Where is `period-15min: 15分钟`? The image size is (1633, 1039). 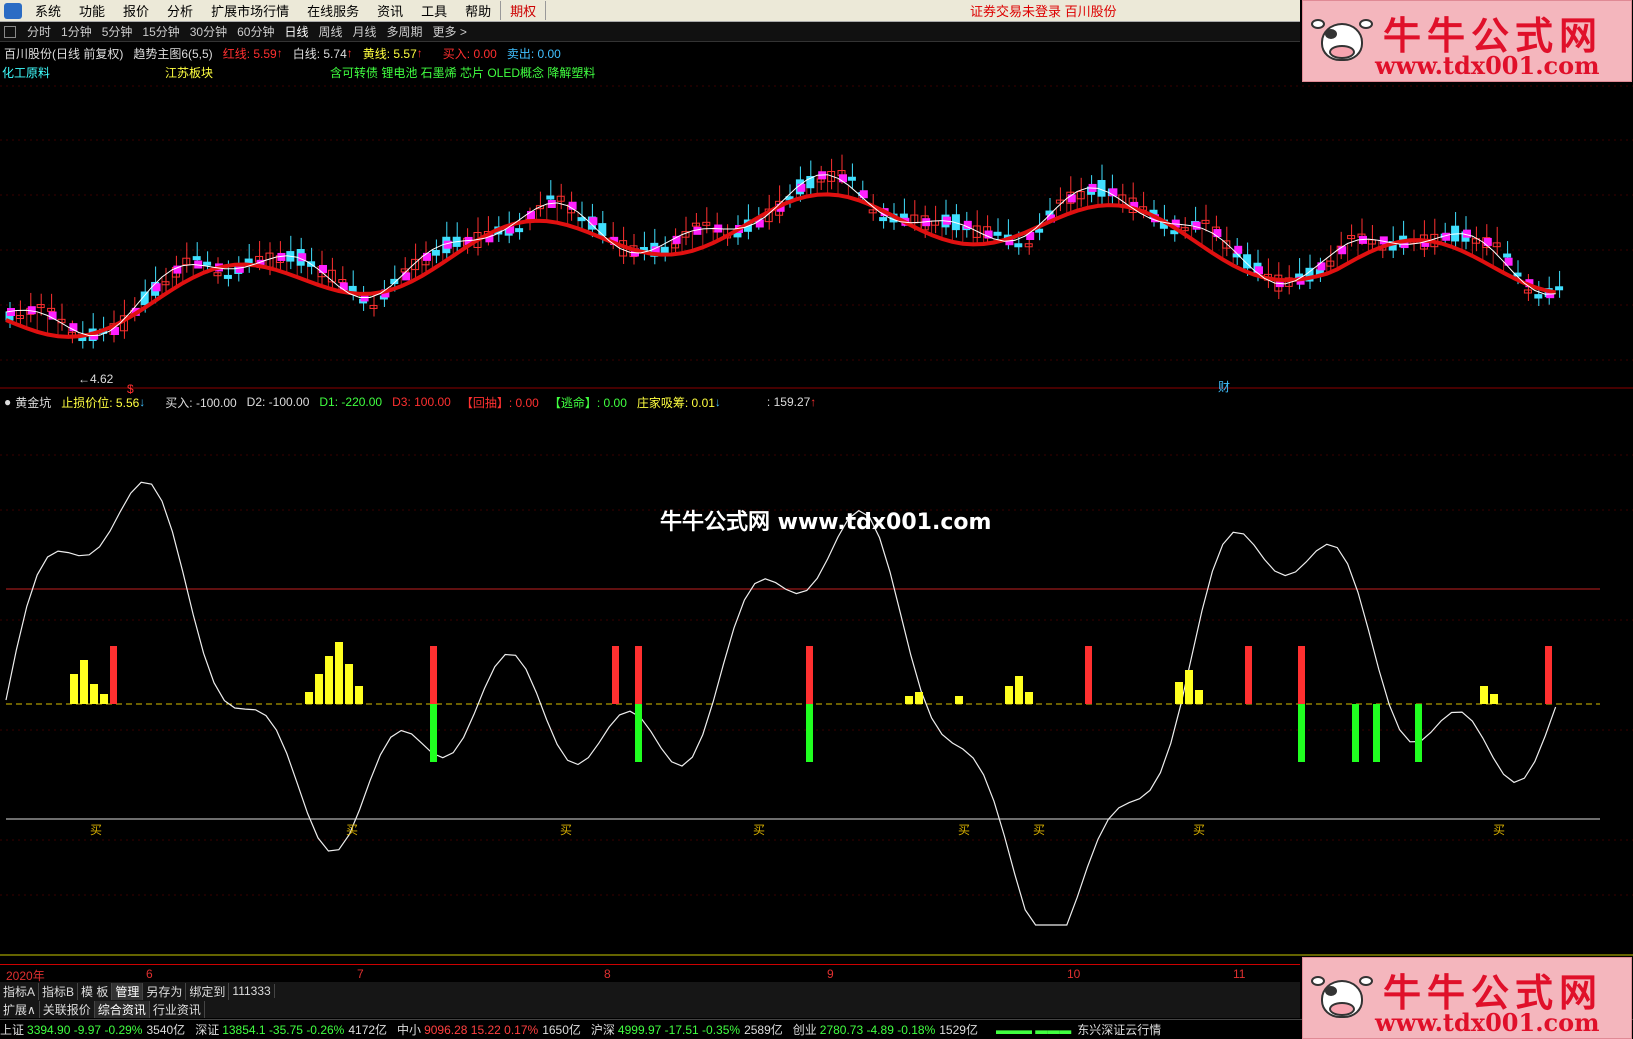 period-15min: 15分钟 is located at coordinates (160, 31).